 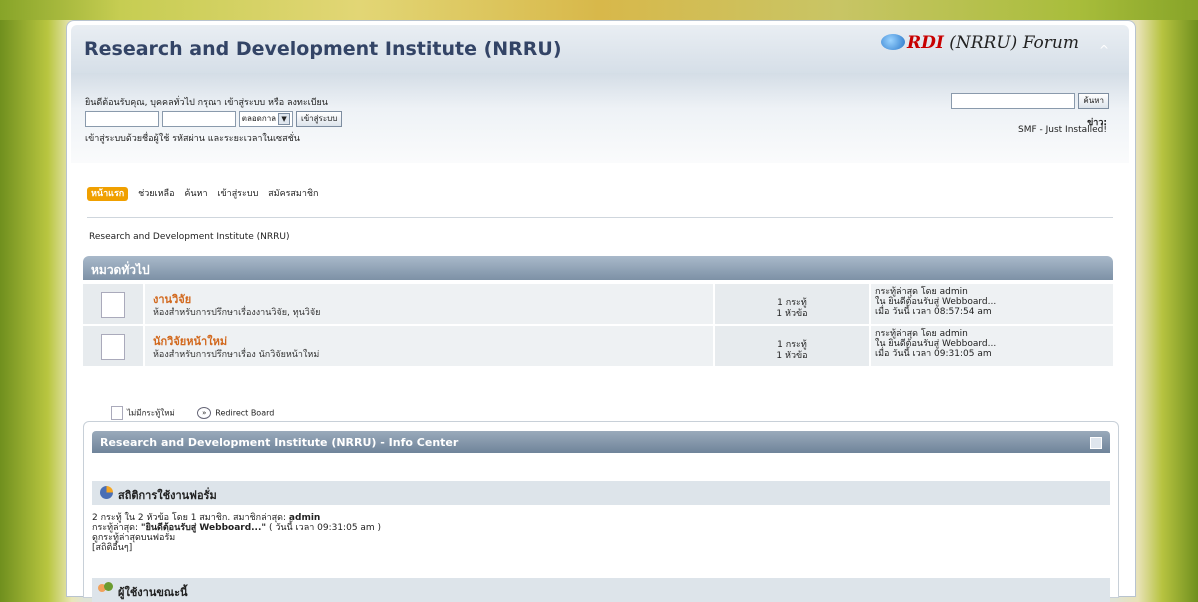 I want to click on redirect-icon: », so click(x=204, y=413).